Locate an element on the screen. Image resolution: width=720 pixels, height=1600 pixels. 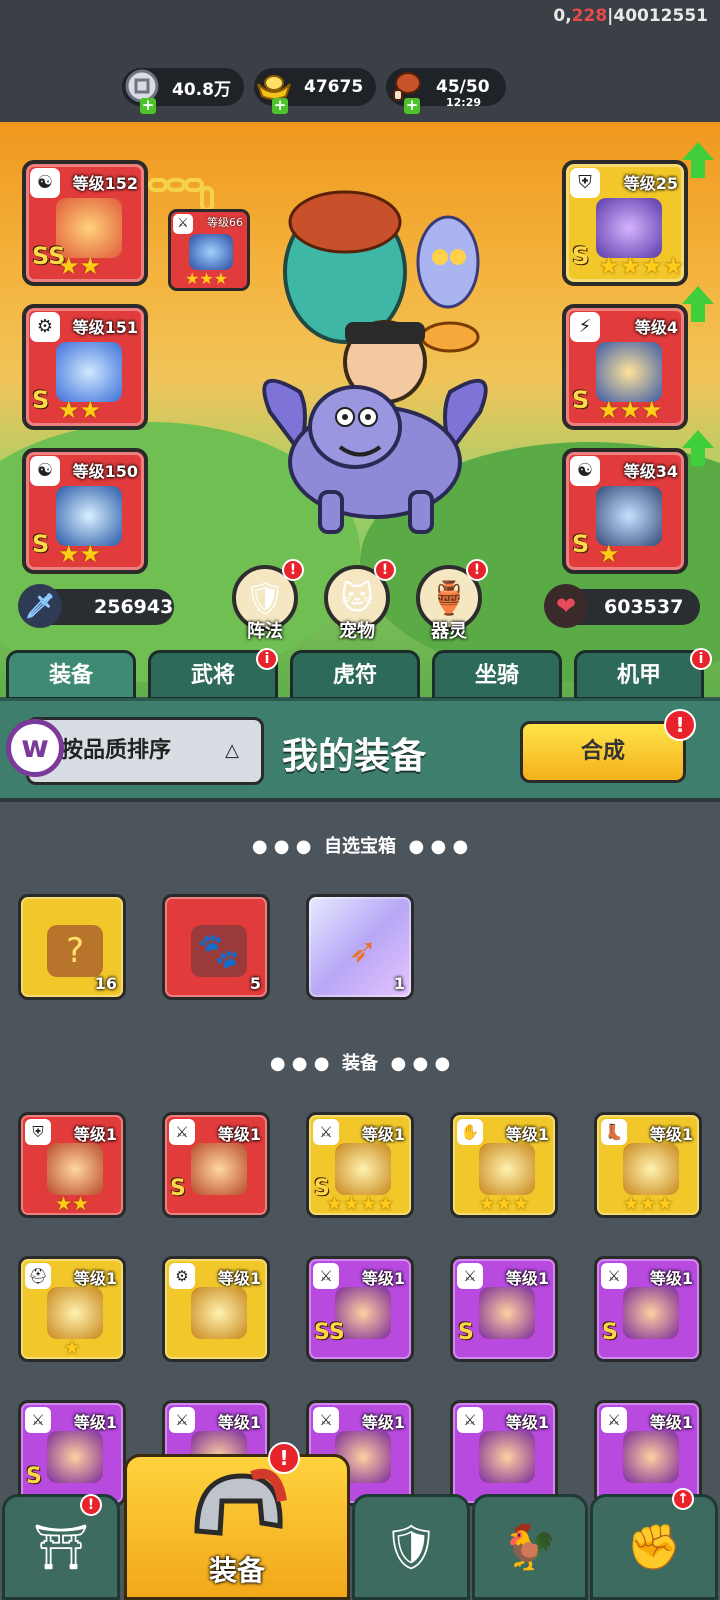
stamina-resource: + 45/50 12:29 is located at coordinates (446, 91).